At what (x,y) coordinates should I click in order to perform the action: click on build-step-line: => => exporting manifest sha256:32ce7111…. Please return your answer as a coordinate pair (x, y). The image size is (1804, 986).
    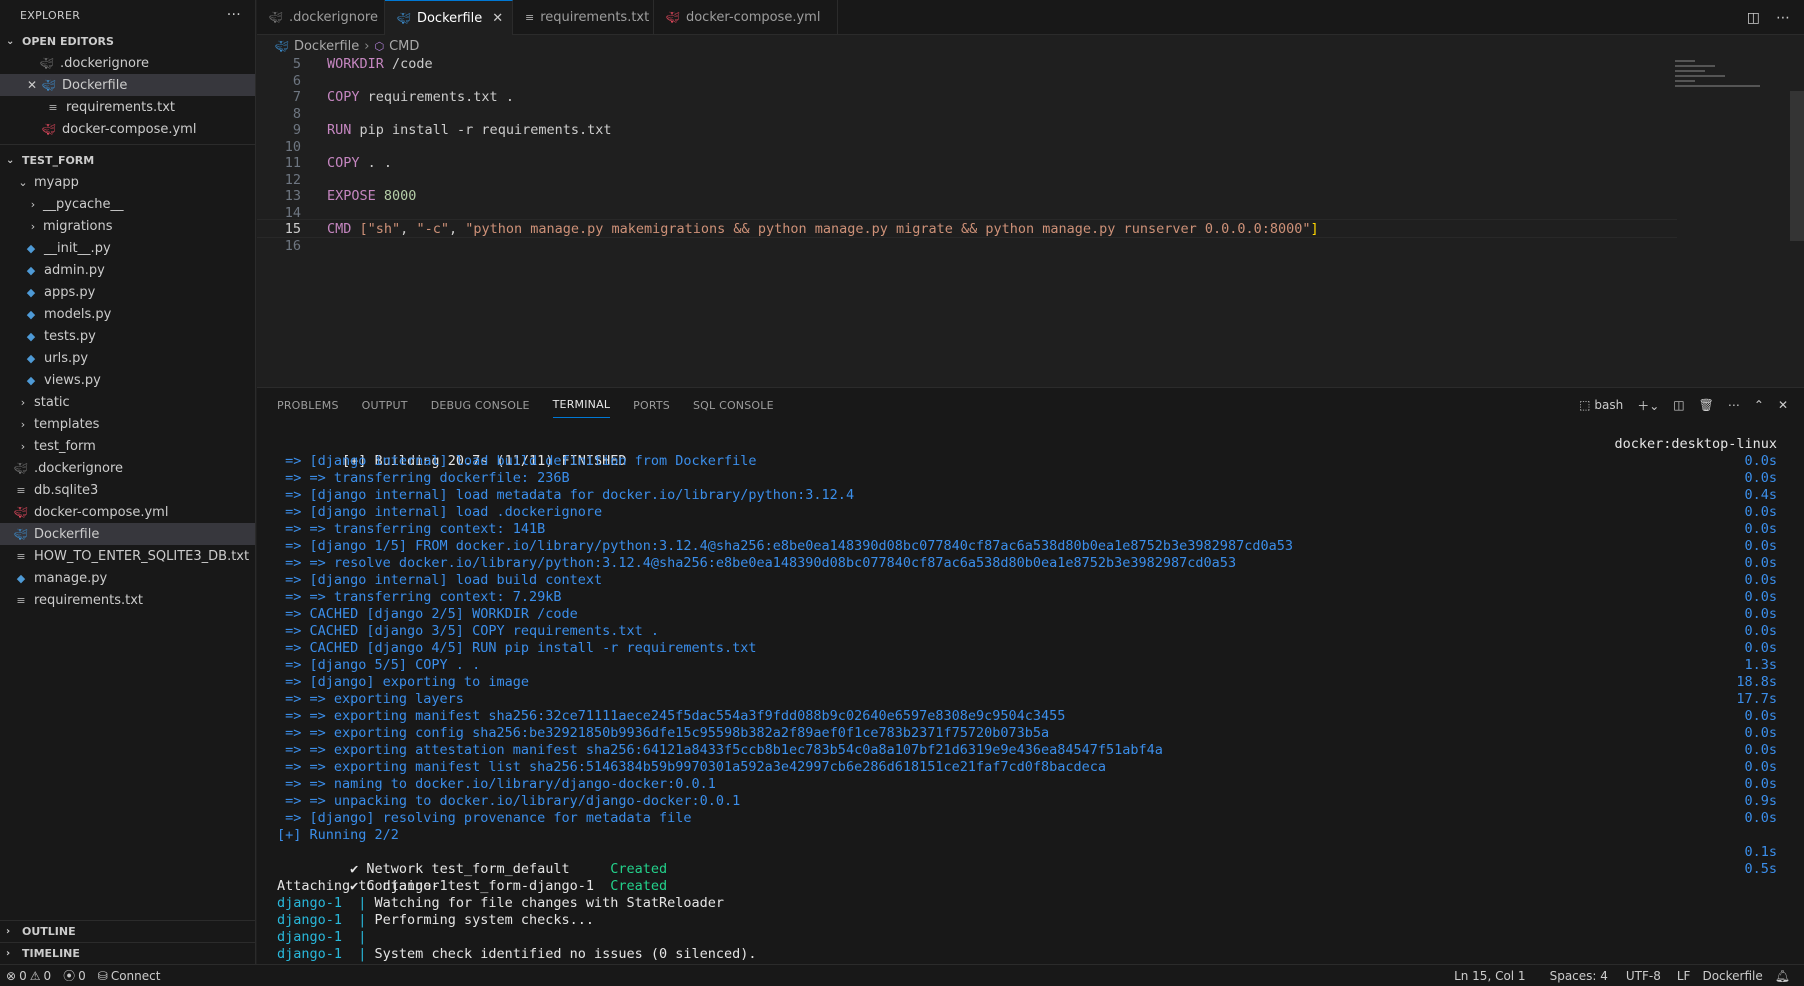
    Looking at the image, I should click on (1027, 716).